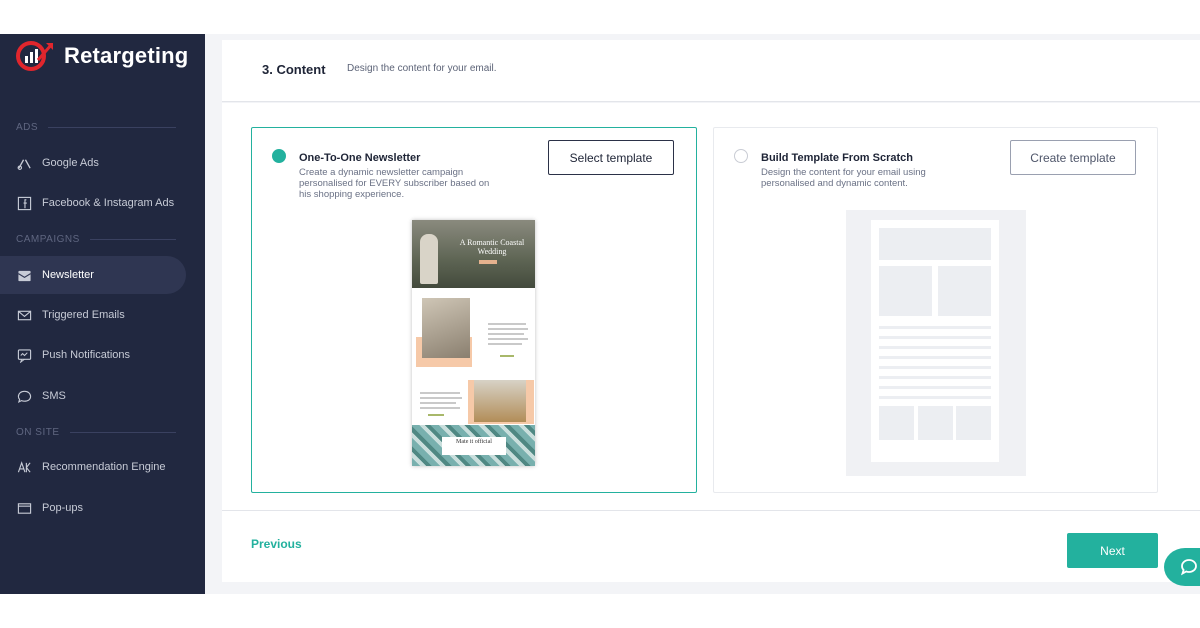 The image size is (1200, 628). I want to click on retargeting-logo-icon, so click(35, 56).